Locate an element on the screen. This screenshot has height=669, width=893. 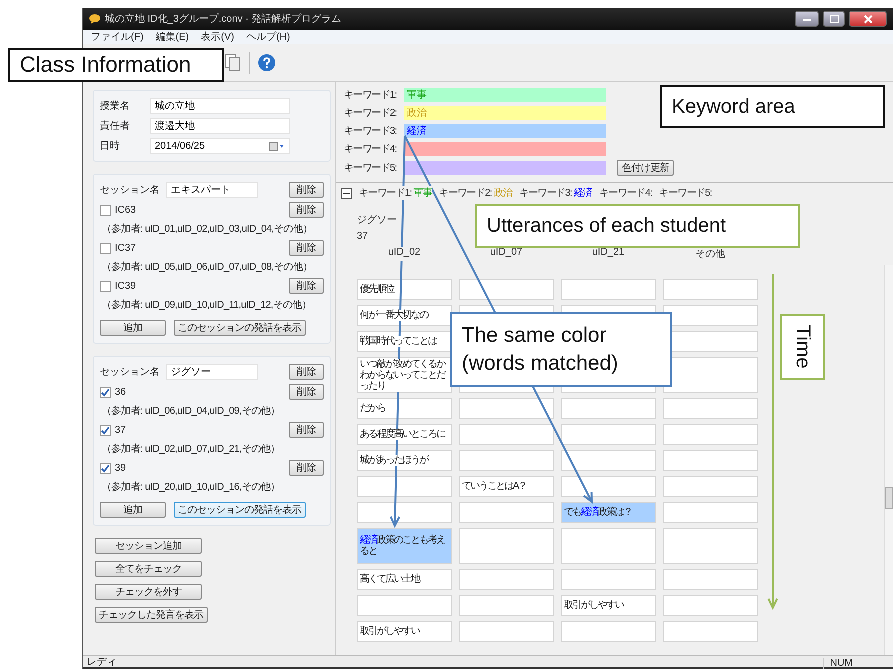
group-name: ジグソー is located at coordinates (377, 221).